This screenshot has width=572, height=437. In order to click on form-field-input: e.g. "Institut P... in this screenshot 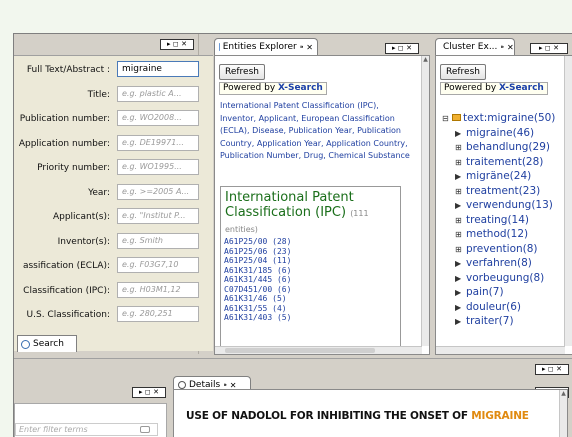, I will do `click(158, 216)`.